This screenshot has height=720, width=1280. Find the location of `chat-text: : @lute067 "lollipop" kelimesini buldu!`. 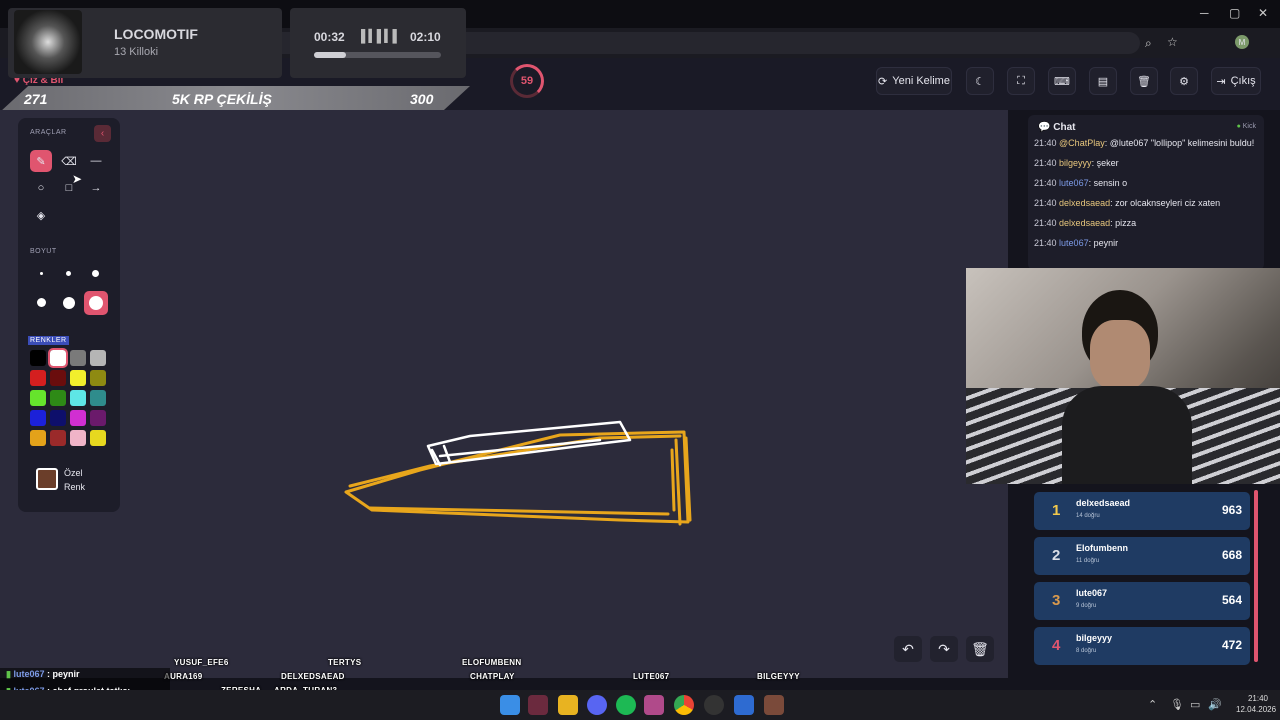

chat-text: : @lute067 "lollipop" kelimesini buldu! is located at coordinates (1179, 143).